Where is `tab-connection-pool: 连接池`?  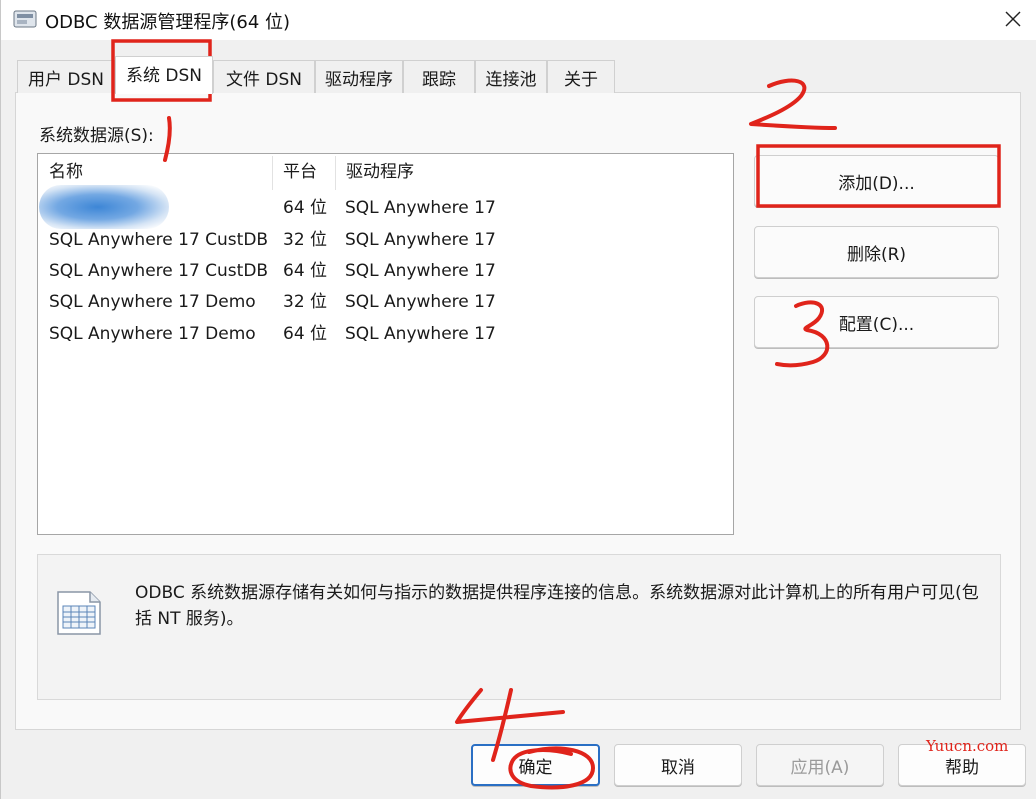
tab-connection-pool: 连接池 is located at coordinates (511, 76).